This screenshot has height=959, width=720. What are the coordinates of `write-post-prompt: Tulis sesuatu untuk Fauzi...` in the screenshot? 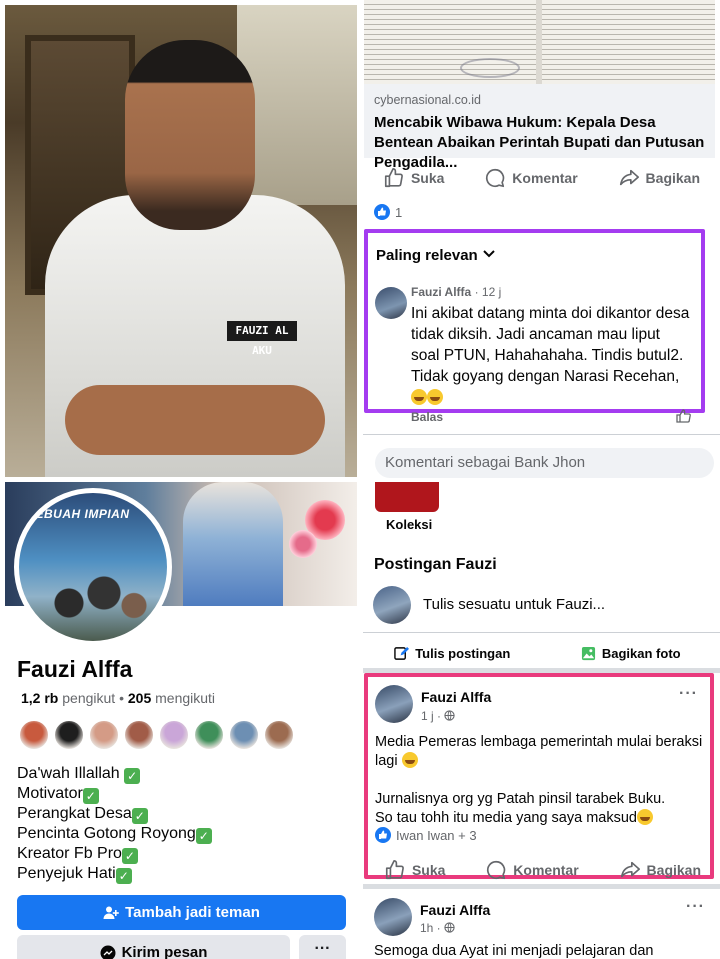 It's located at (514, 604).